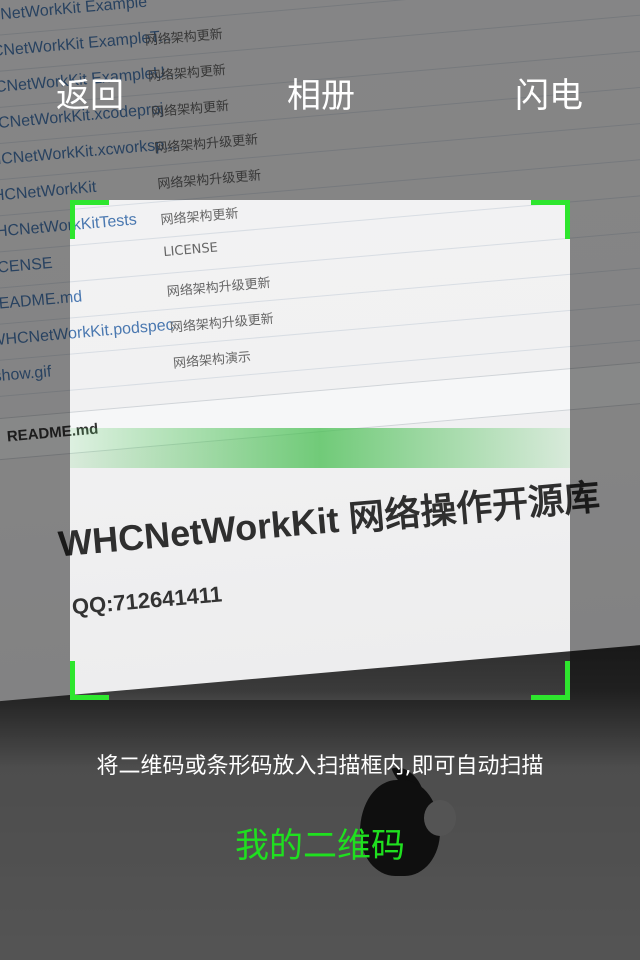  What do you see at coordinates (35, 450) in the screenshot?
I see `dim-overlay-left` at bounding box center [35, 450].